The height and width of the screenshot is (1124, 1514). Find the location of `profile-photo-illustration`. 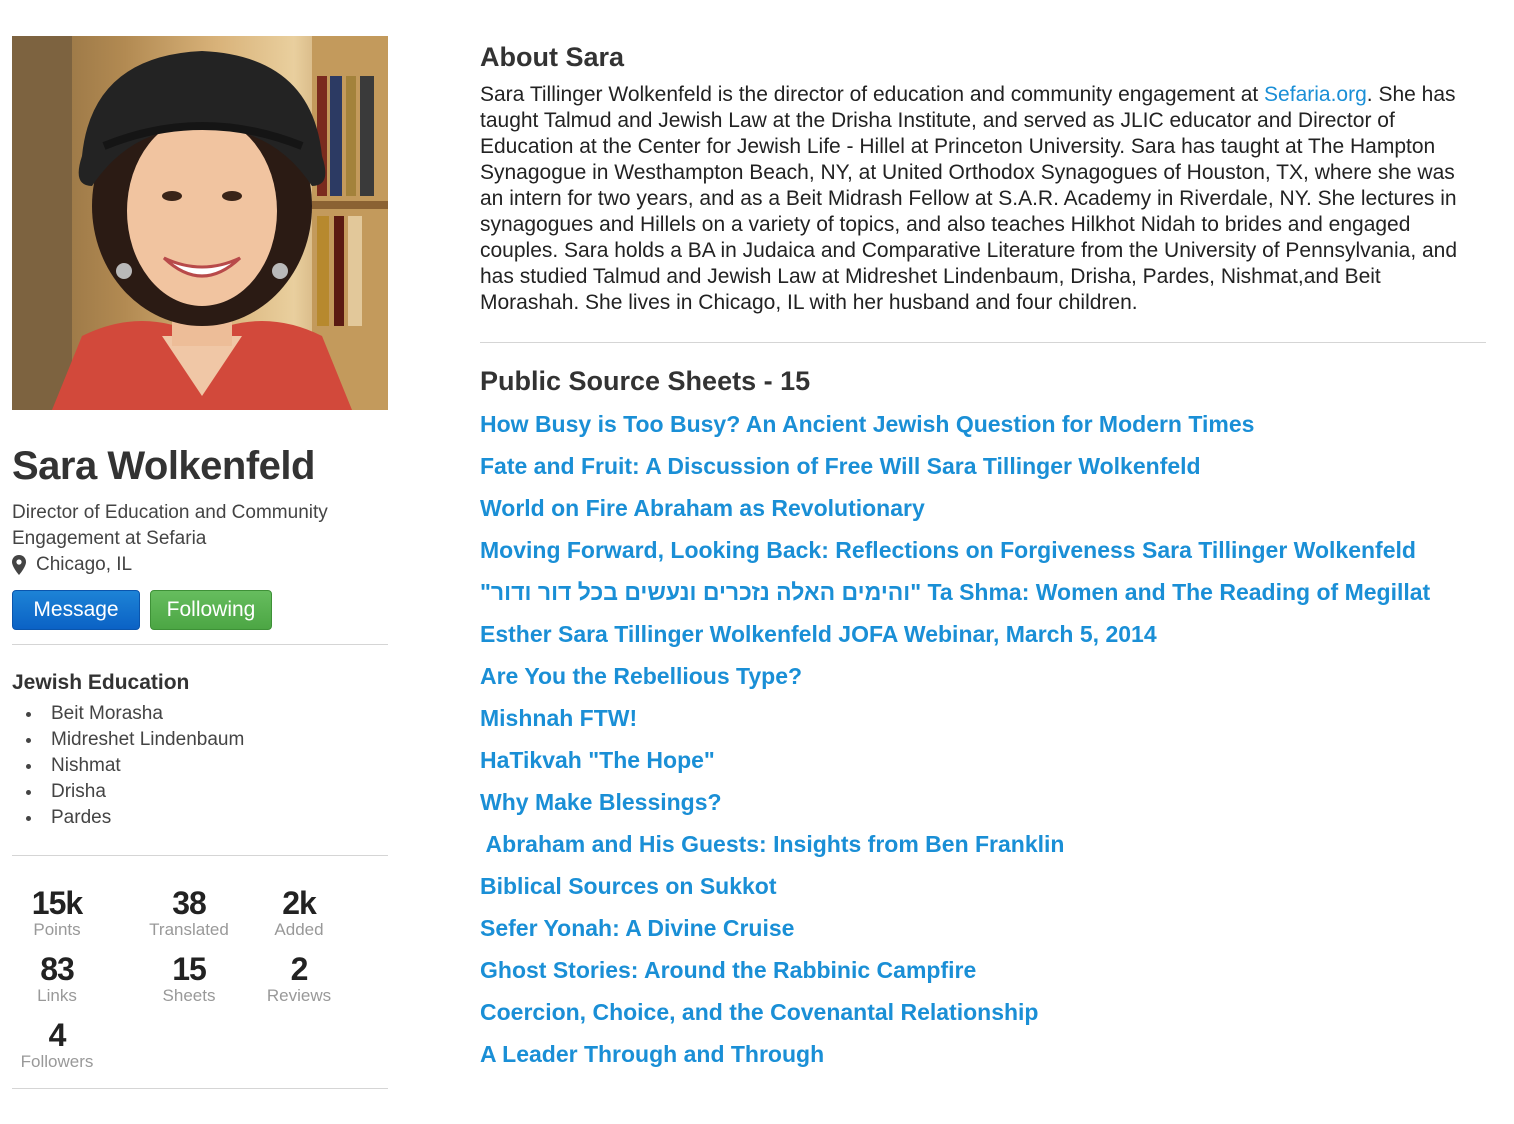

profile-photo-illustration is located at coordinates (200, 223).